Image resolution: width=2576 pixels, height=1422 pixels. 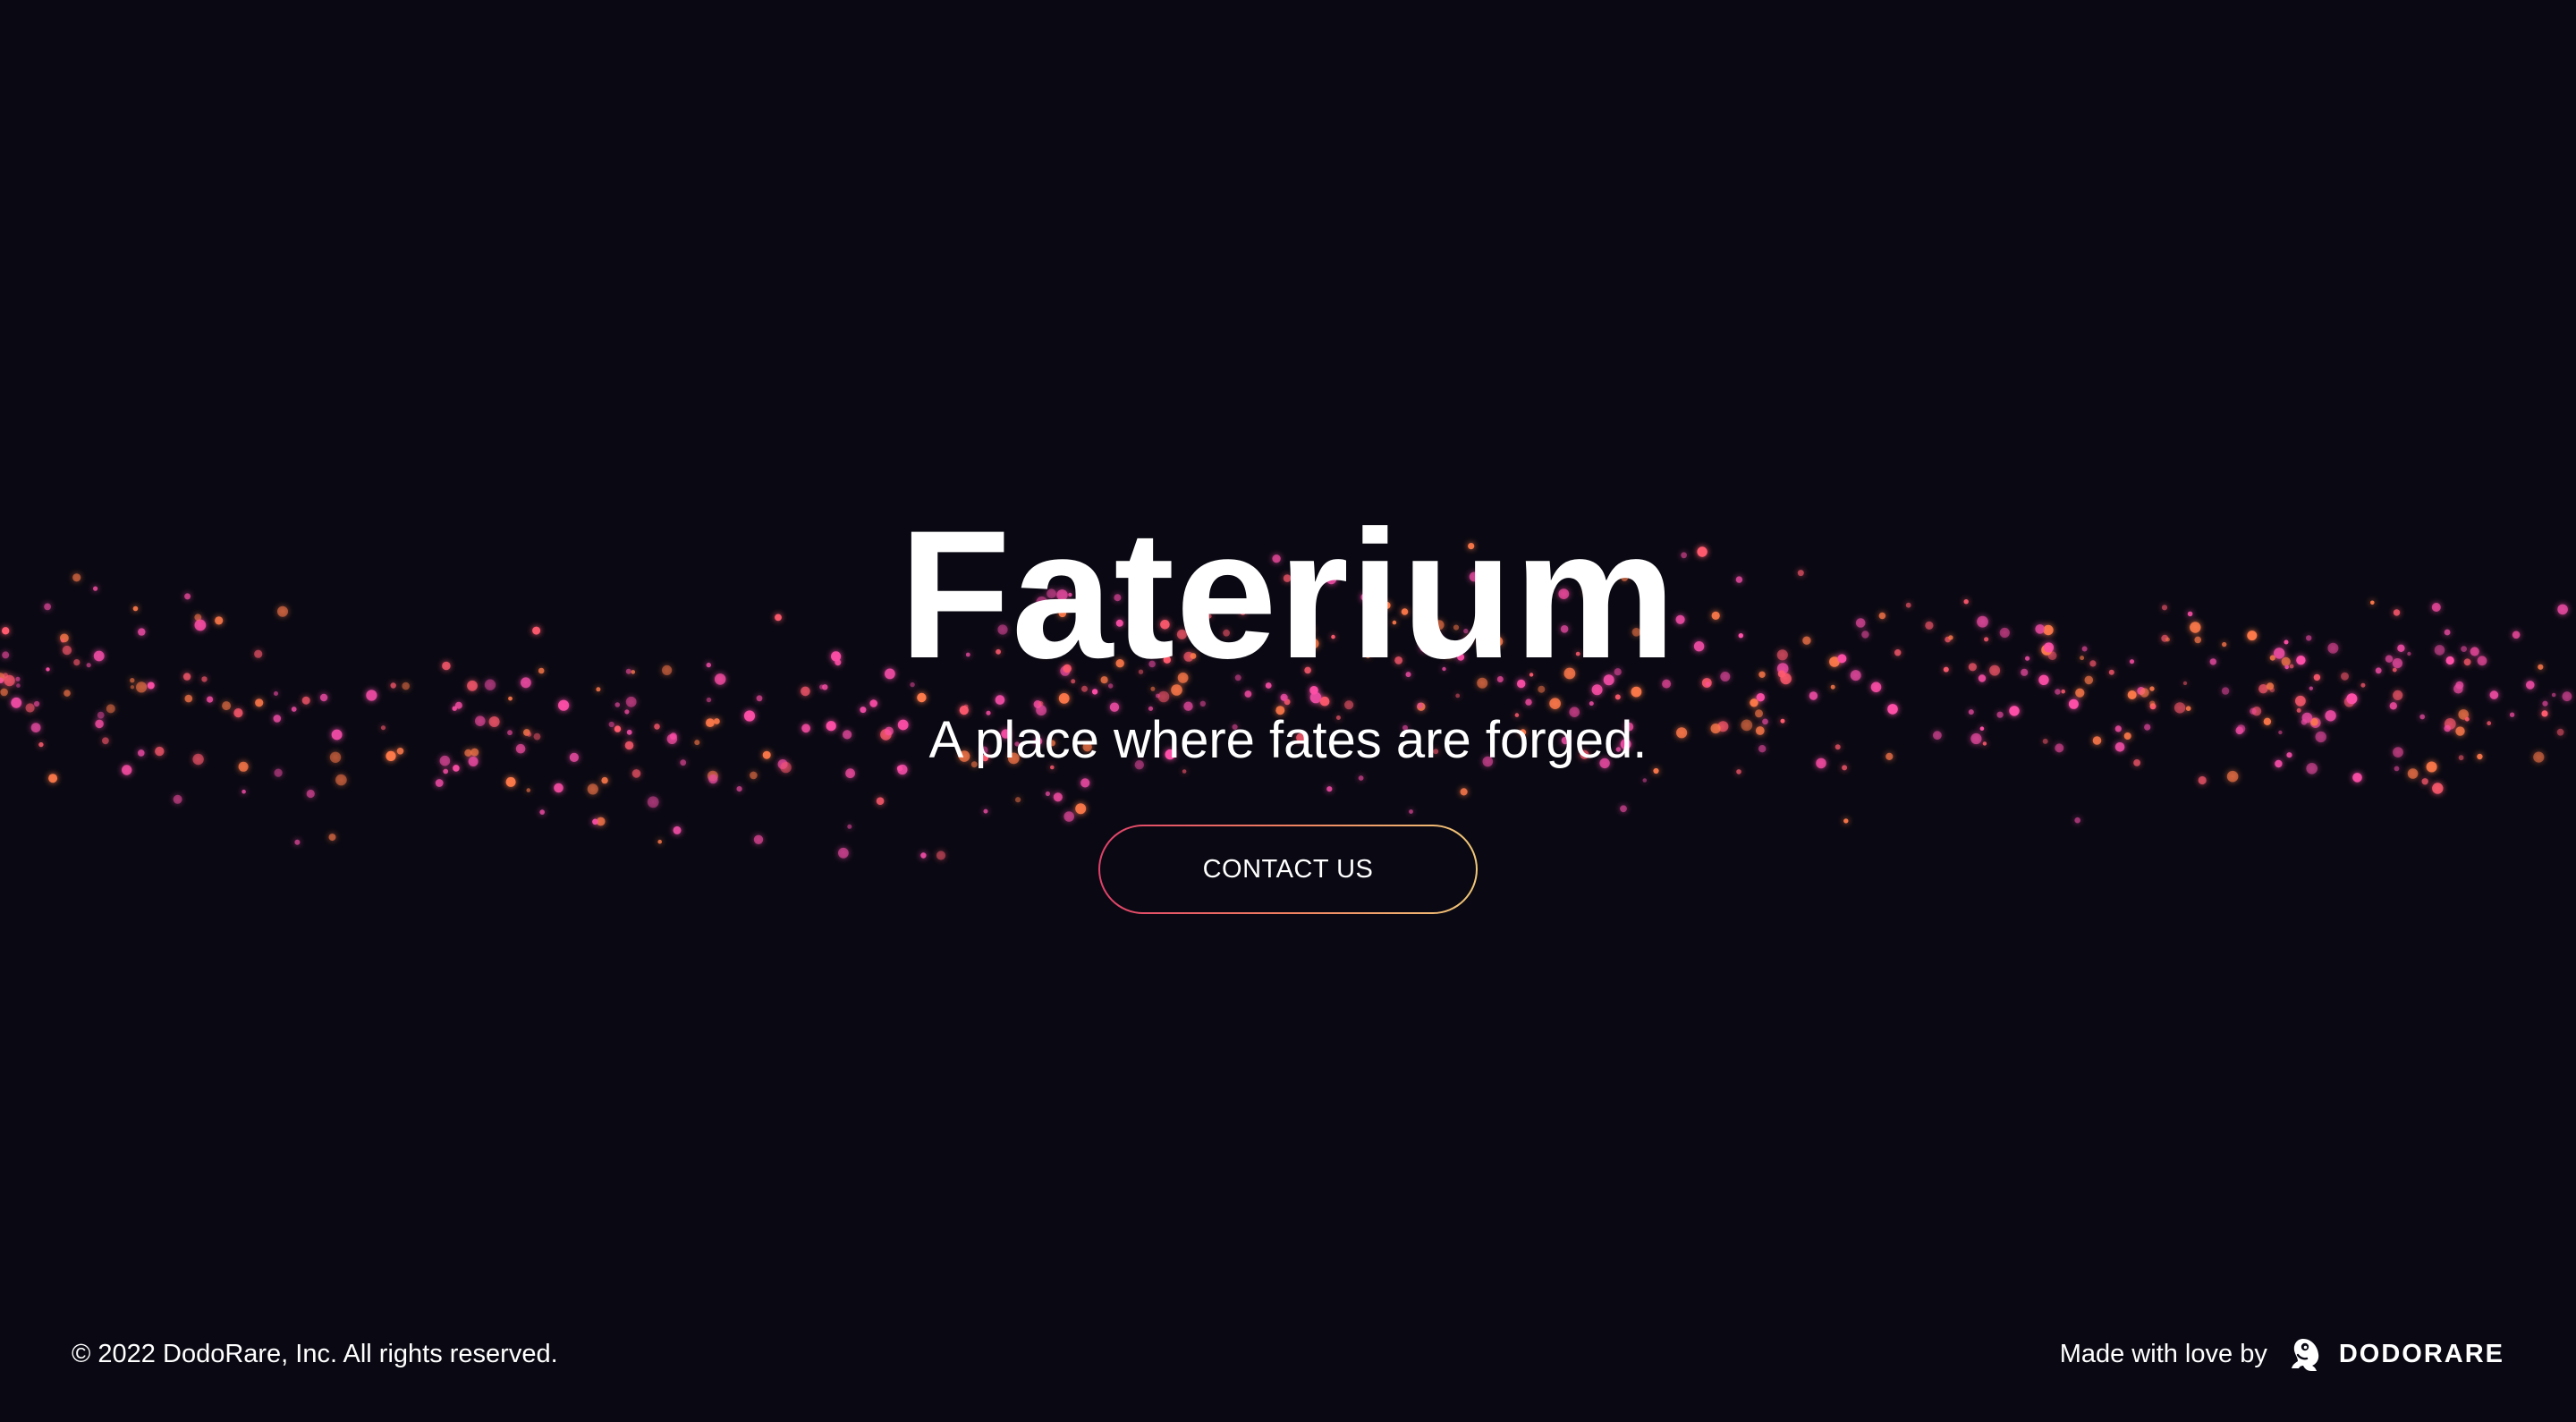 I want to click on brand-name: DODORARE, so click(x=2421, y=1353).